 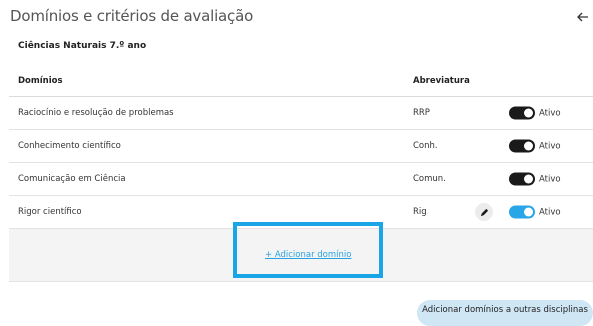 I want to click on subject-title: Ciências Naturais 7.º ano, so click(x=82, y=46).